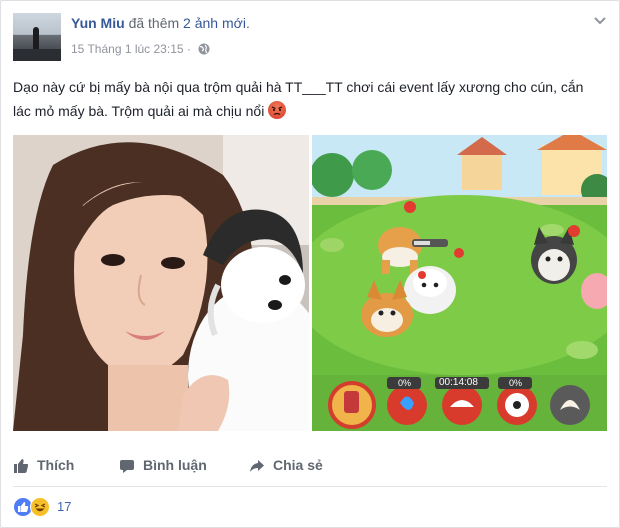 The image size is (620, 528). What do you see at coordinates (37, 55) in the screenshot?
I see `avatar-ground` at bounding box center [37, 55].